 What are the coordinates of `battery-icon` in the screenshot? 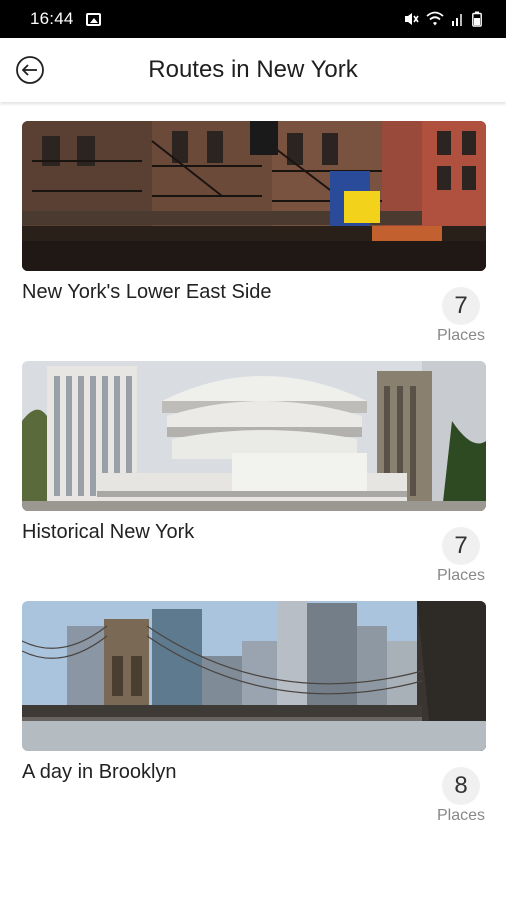 It's located at (477, 19).